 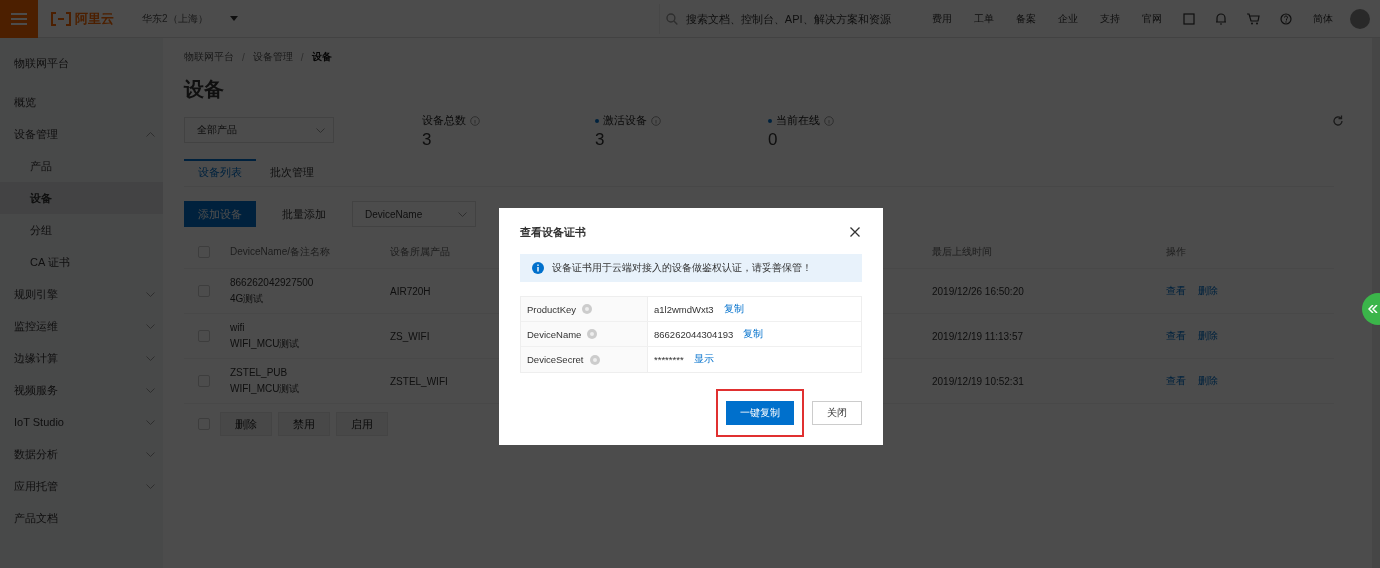 I want to click on notice-text: 设备证书用于云端对接入的设备做鉴权认证，请妥善保管！, so click(x=682, y=268).